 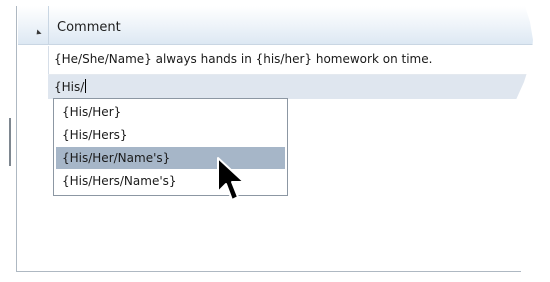 I want to click on text-caret, so click(x=86, y=86).